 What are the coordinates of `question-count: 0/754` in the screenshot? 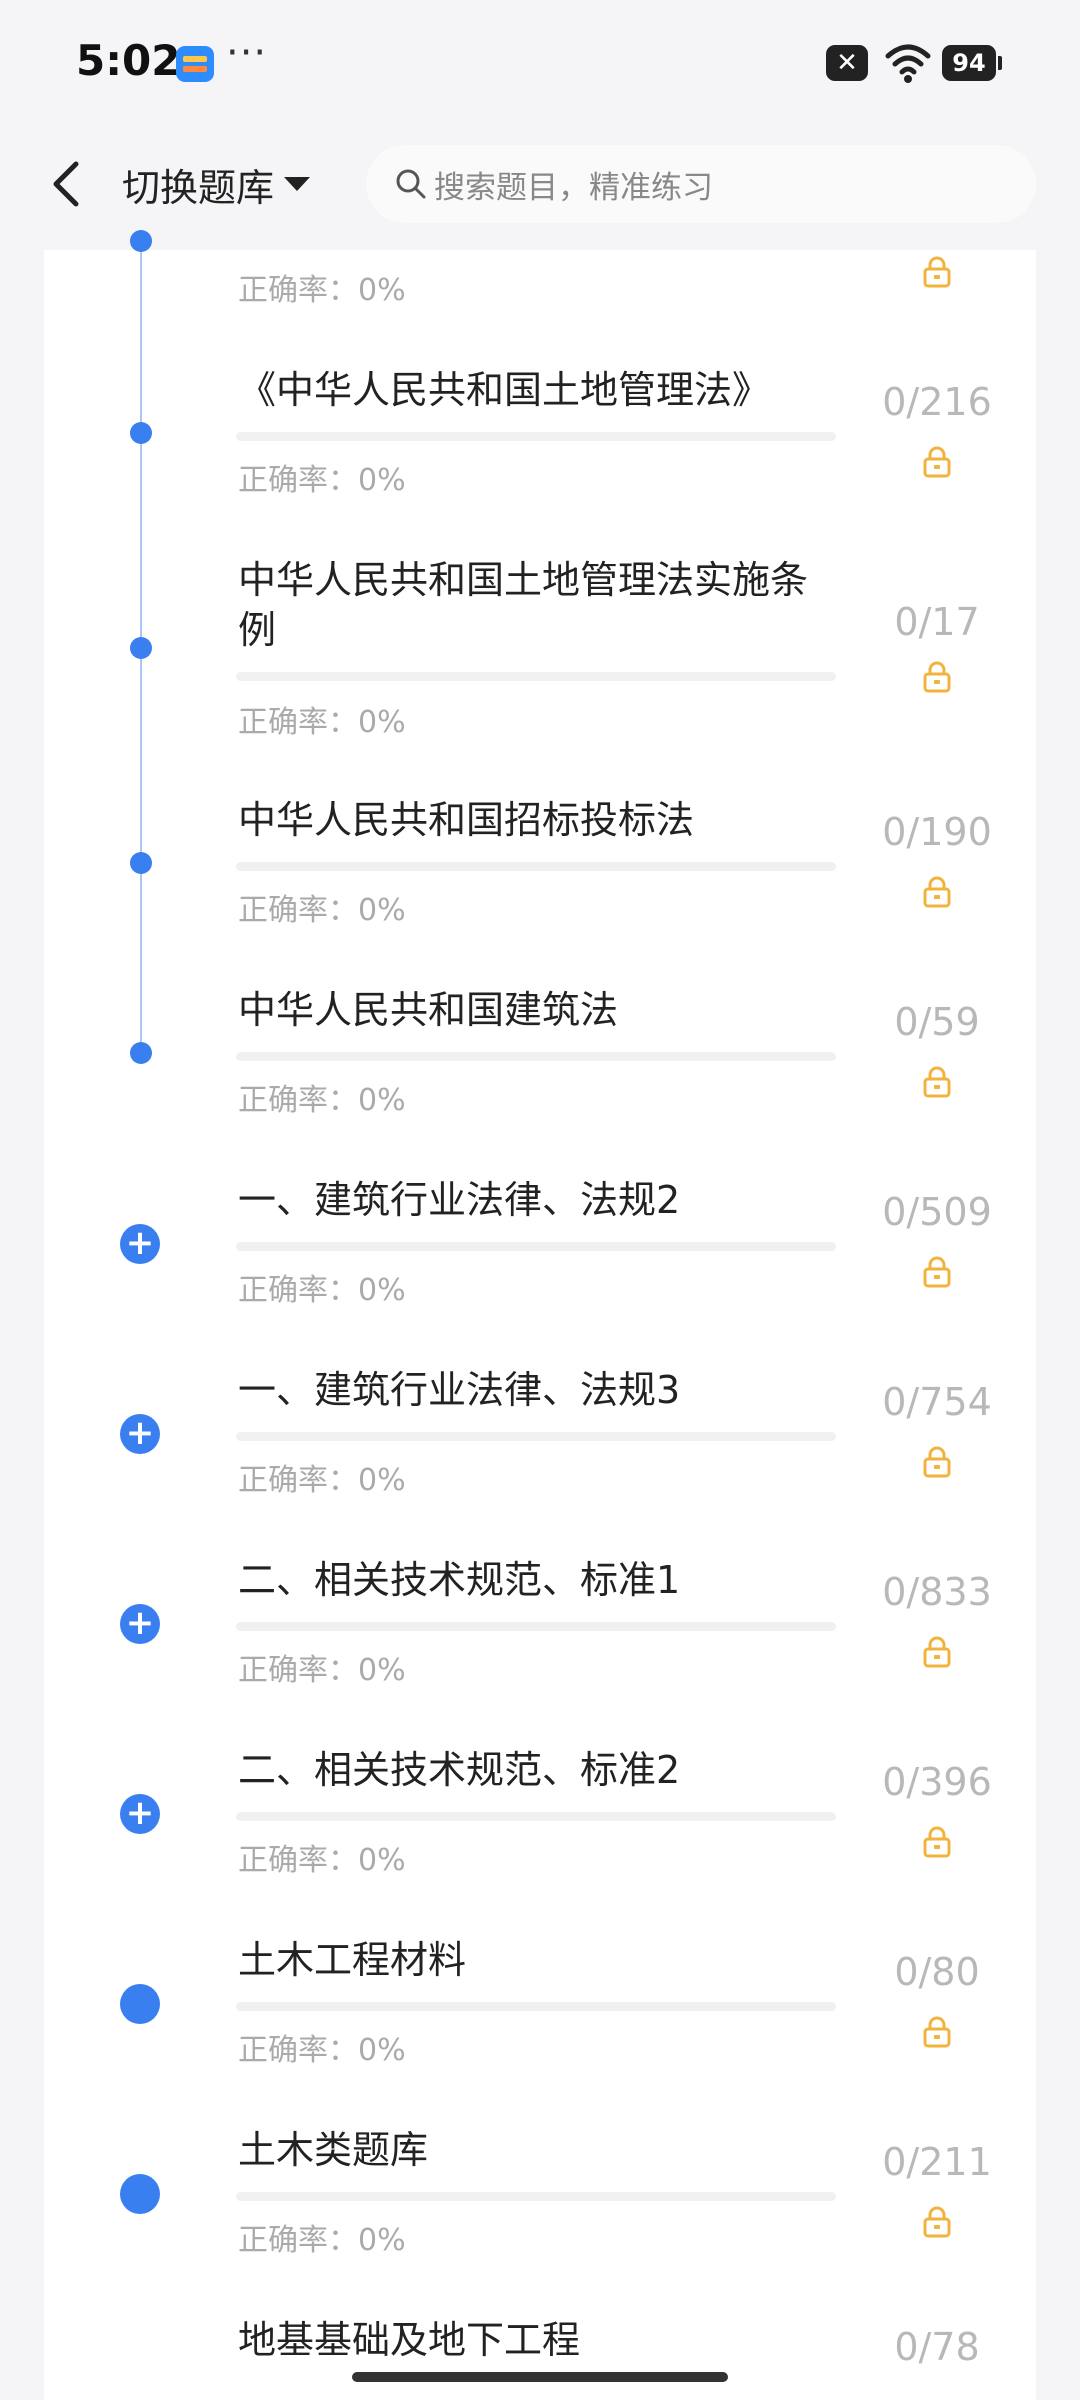 It's located at (937, 1402).